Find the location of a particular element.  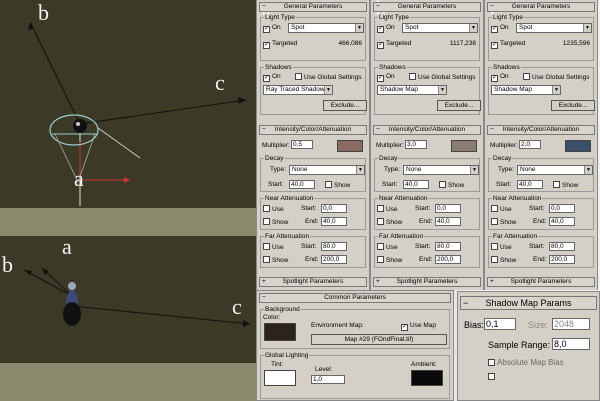

shadow-type-dropdown: Ray Traced Shadows ▼ is located at coordinates (298, 90).